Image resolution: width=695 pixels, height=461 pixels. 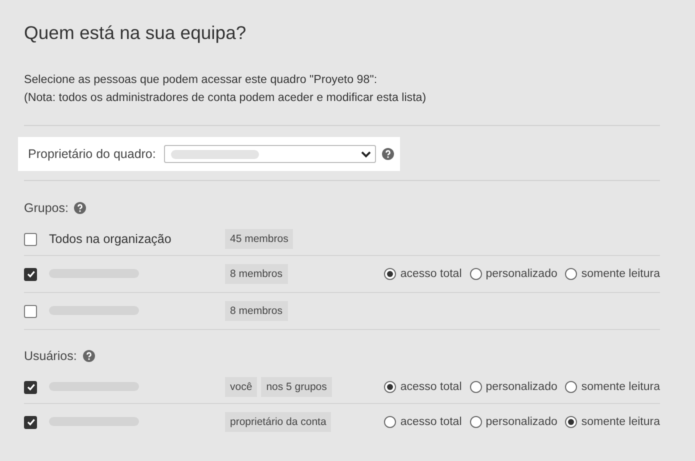 What do you see at coordinates (136, 33) in the screenshot?
I see `page-title: Quem está na sua equipa?` at bounding box center [136, 33].